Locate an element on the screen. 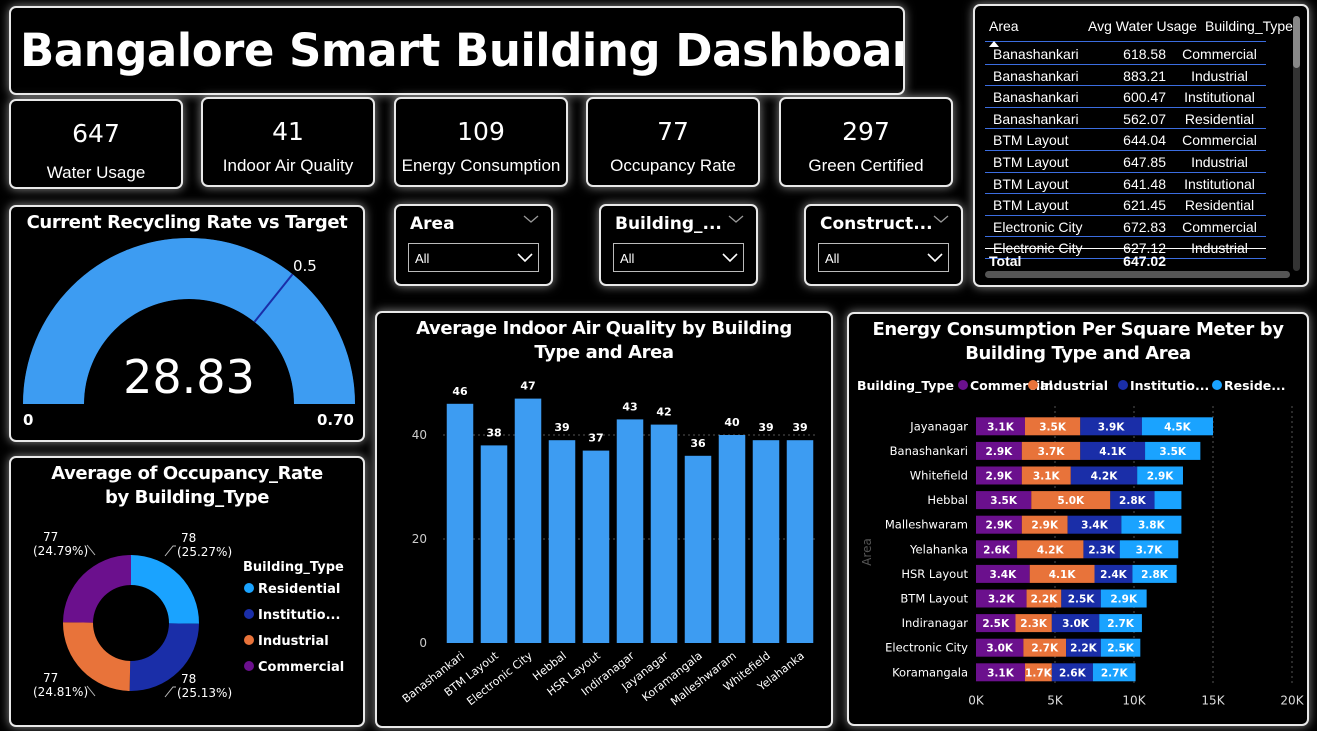 The height and width of the screenshot is (731, 1317). horizontal-scrollbar is located at coordinates (1137, 274).